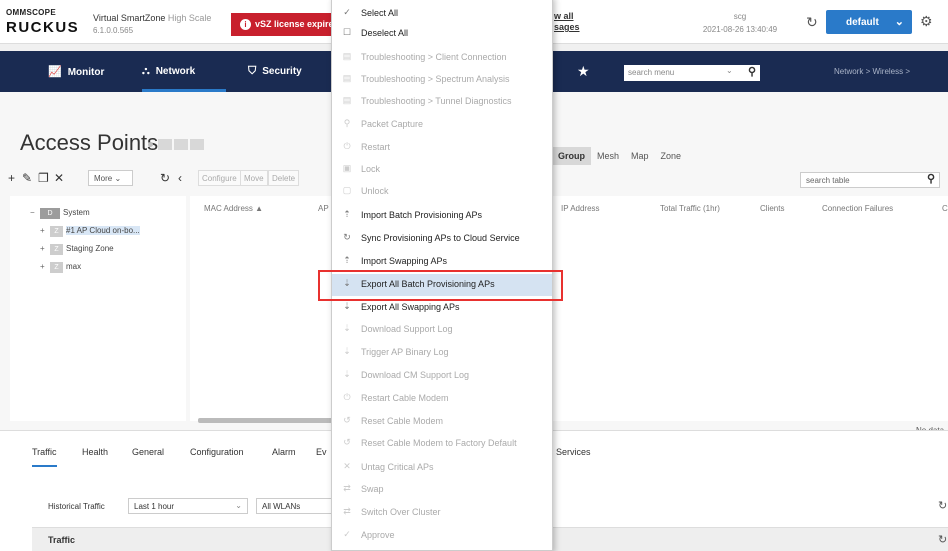 This screenshot has width=948, height=551. Describe the element at coordinates (392, 124) in the screenshot. I see `menu-item-label: Packet Capture` at that location.